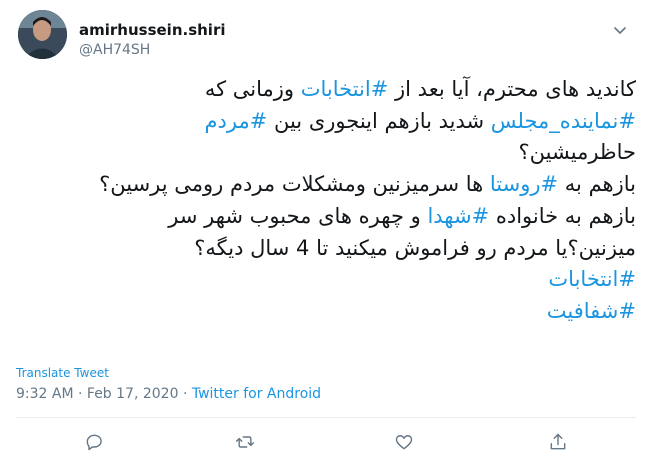 This screenshot has height=473, width=652. What do you see at coordinates (577, 152) in the screenshot?
I see `tweet-text-segment: حاظرمیشین؟` at bounding box center [577, 152].